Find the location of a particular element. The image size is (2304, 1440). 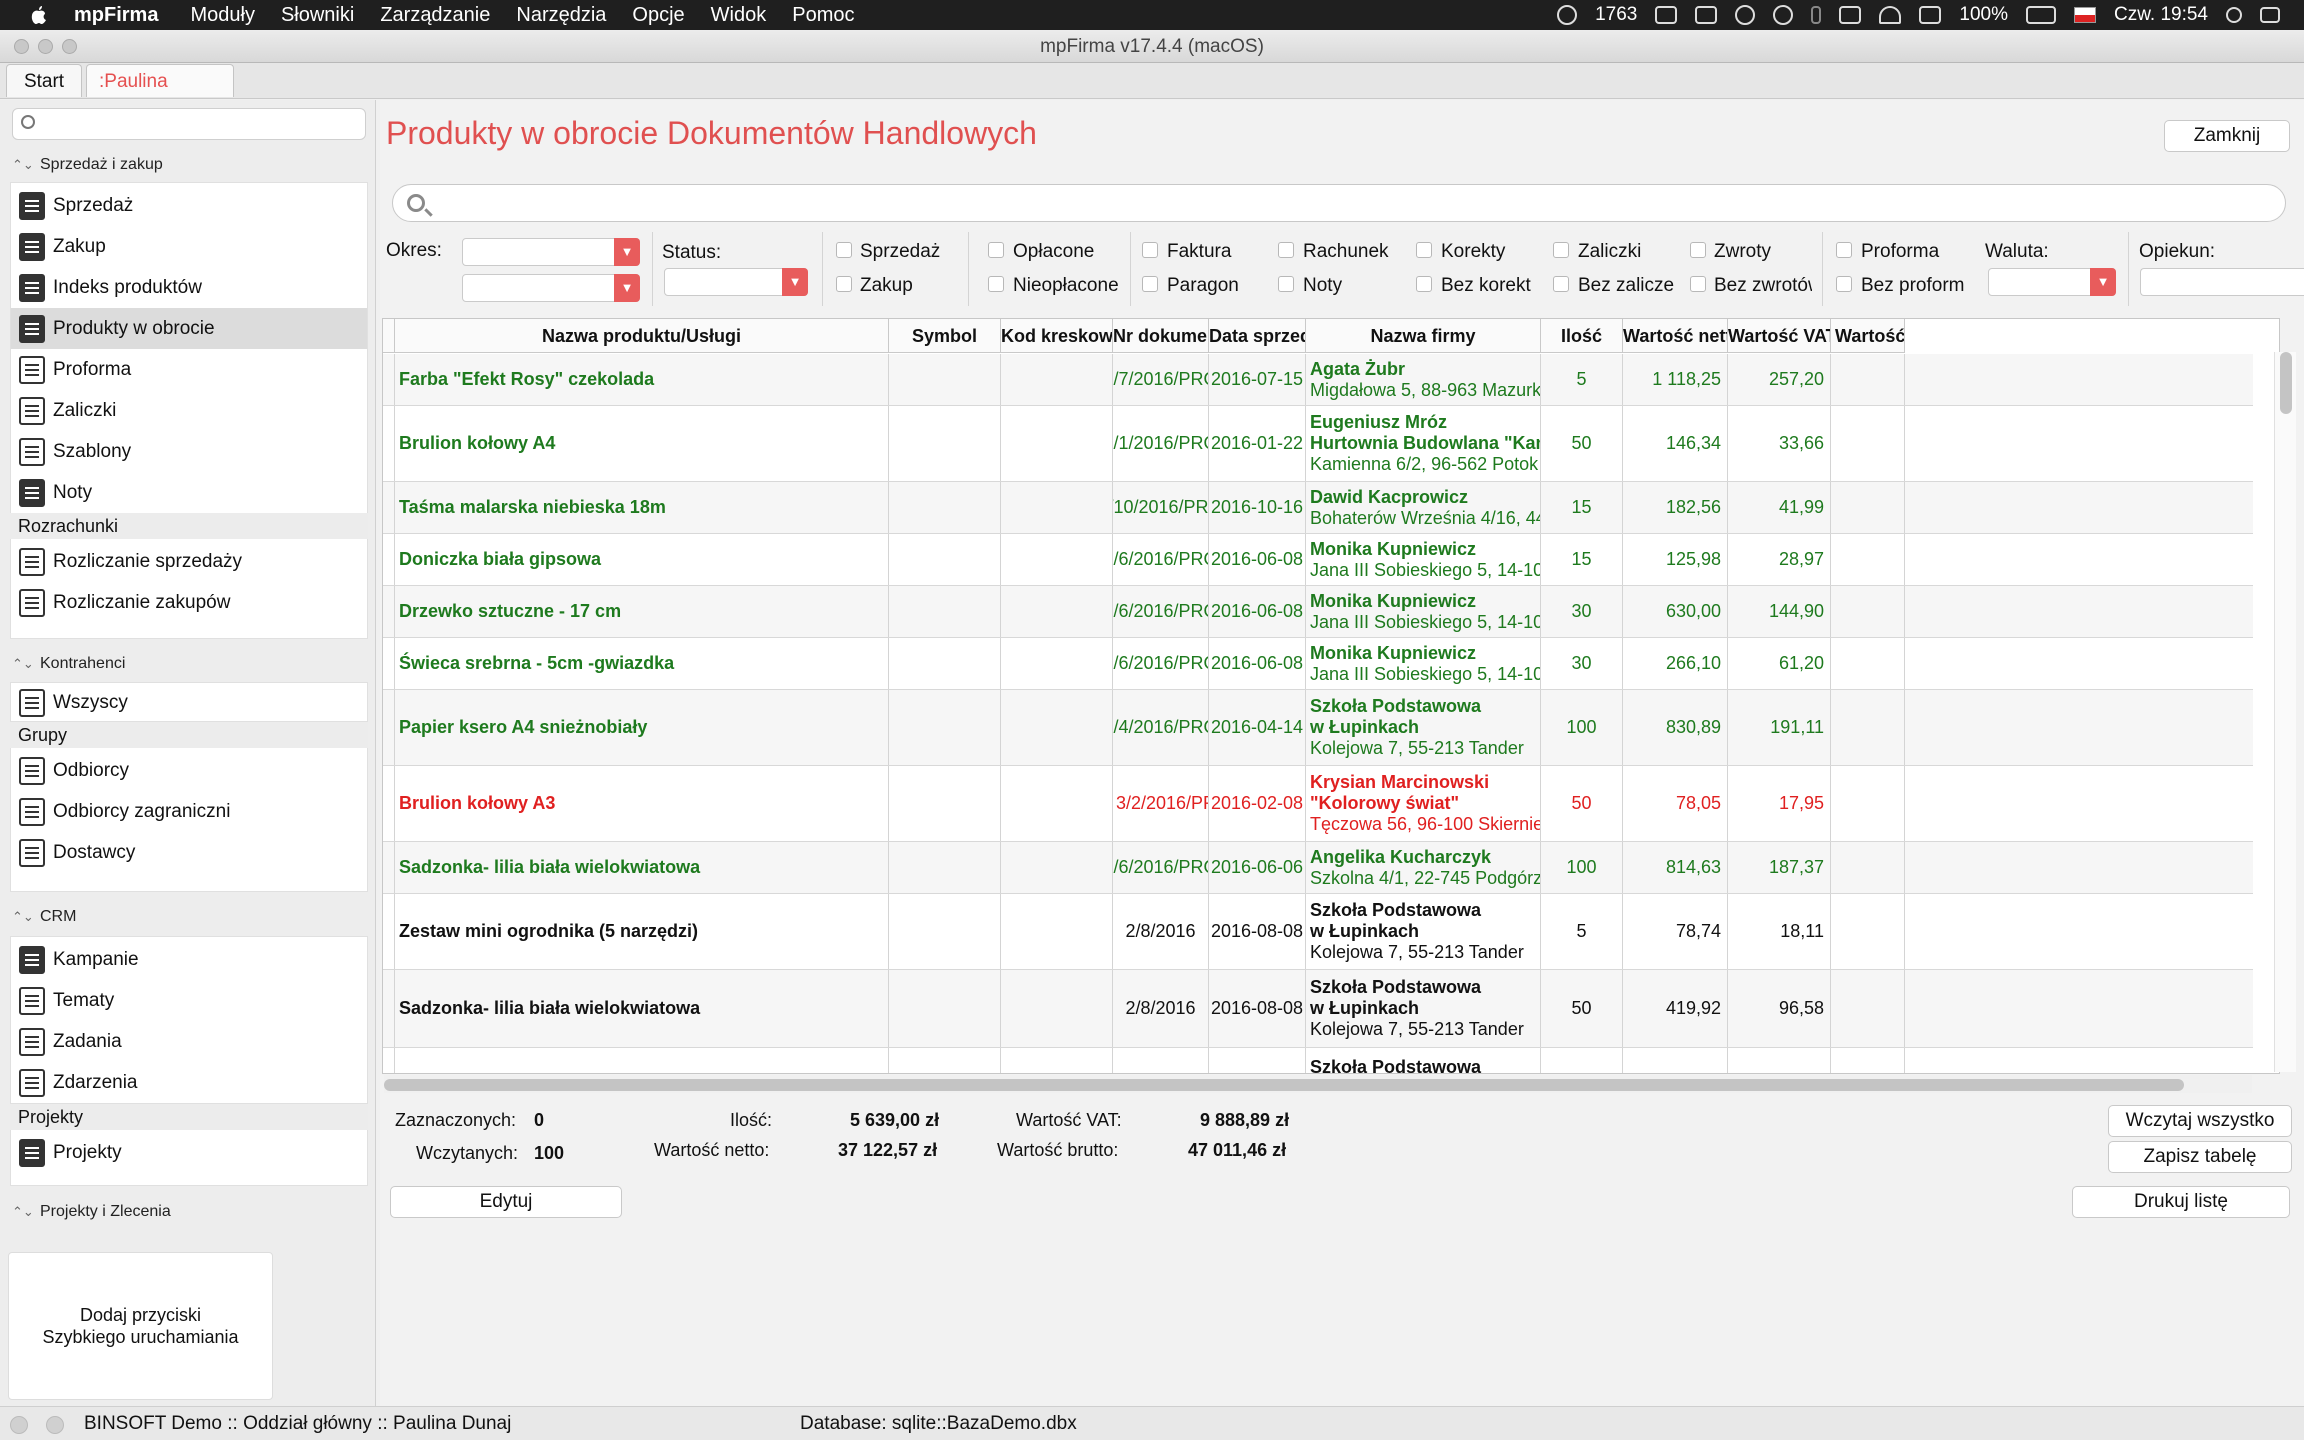

sidebar-item-sprzedaz: Sprzedaż is located at coordinates (189, 205).